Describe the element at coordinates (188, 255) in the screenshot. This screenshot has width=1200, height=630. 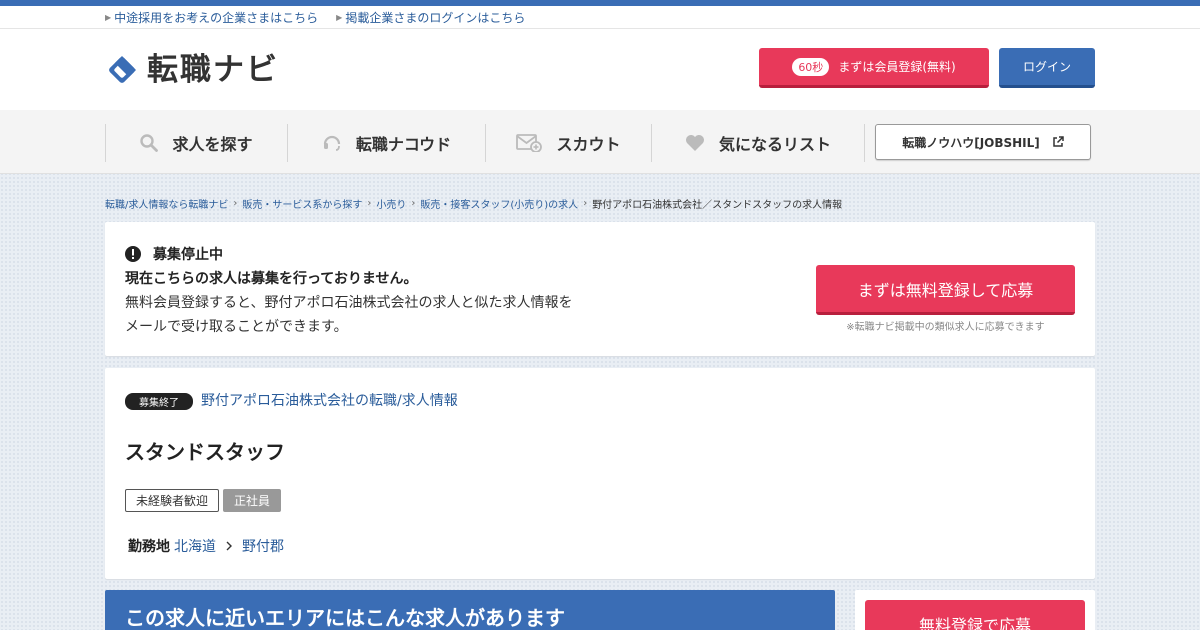
I see `status-text: 募集停止中` at that location.